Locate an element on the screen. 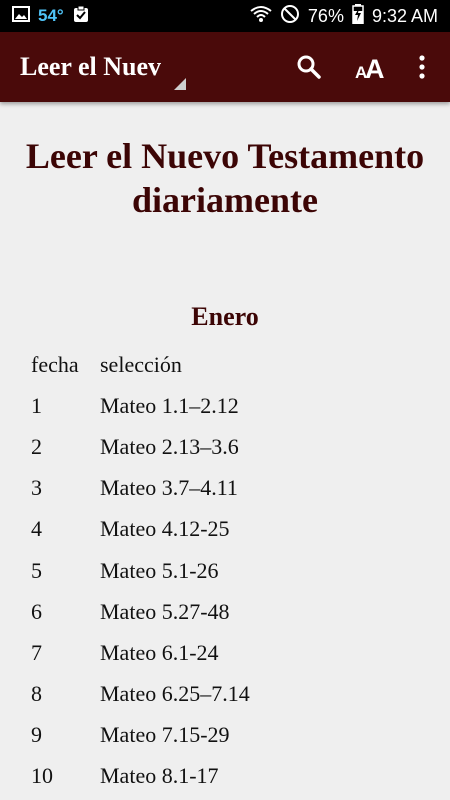 The width and height of the screenshot is (450, 800). column-header-day: fecha is located at coordinates (55, 364).